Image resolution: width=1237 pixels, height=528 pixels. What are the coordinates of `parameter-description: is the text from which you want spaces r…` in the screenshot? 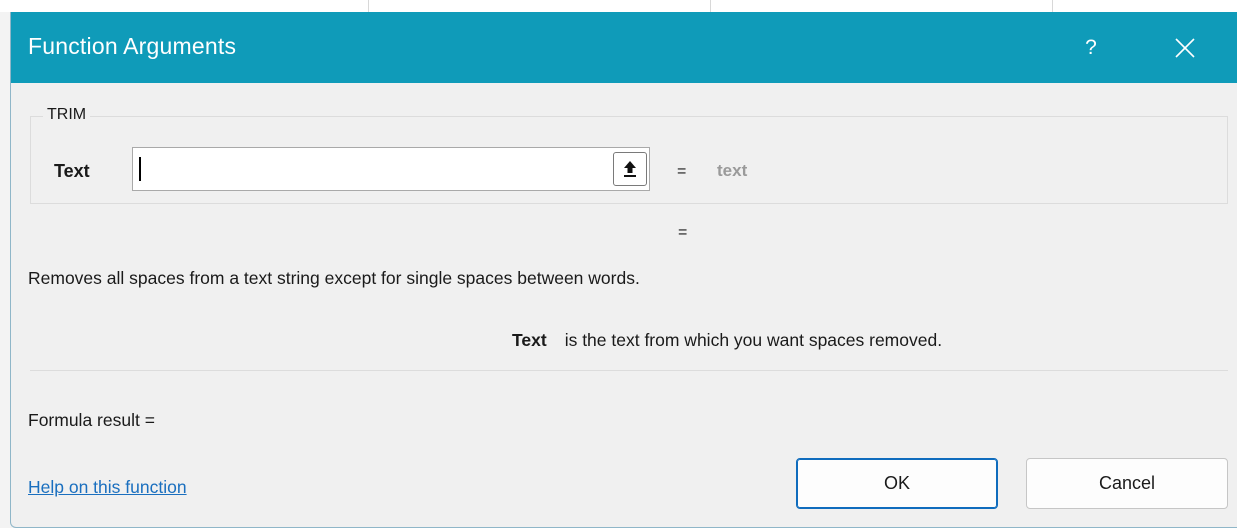 It's located at (753, 340).